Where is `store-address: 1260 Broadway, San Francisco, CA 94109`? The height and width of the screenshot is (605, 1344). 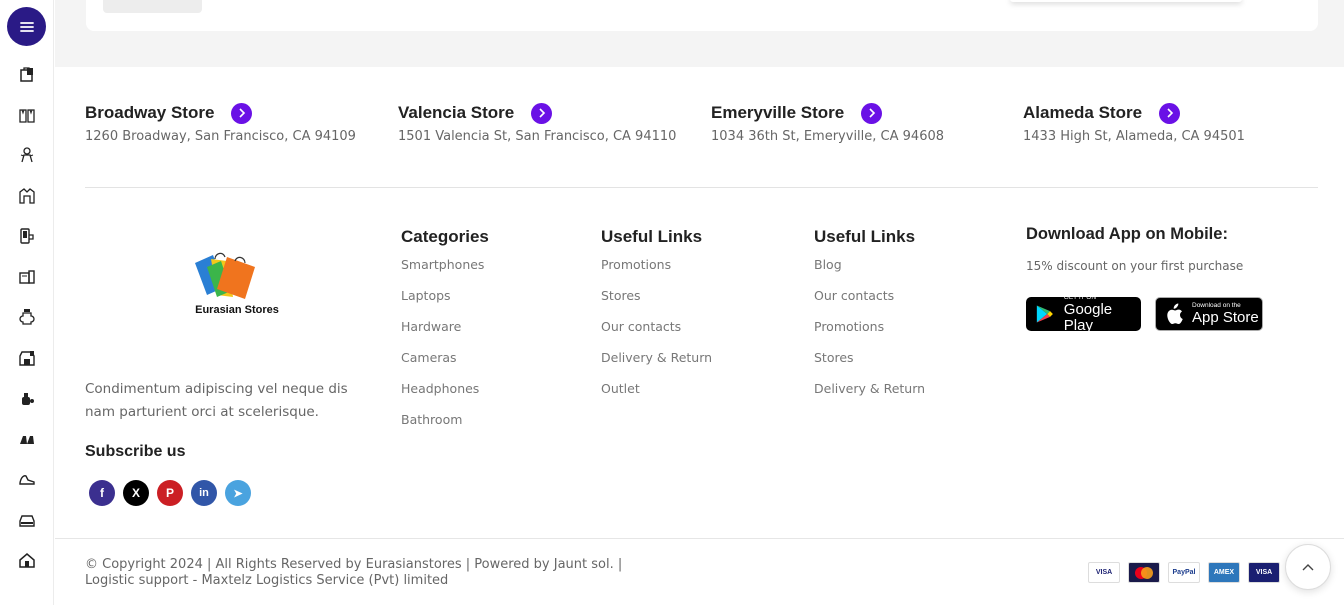
store-address: 1260 Broadway, San Francisco, CA 94109 is located at coordinates (220, 136).